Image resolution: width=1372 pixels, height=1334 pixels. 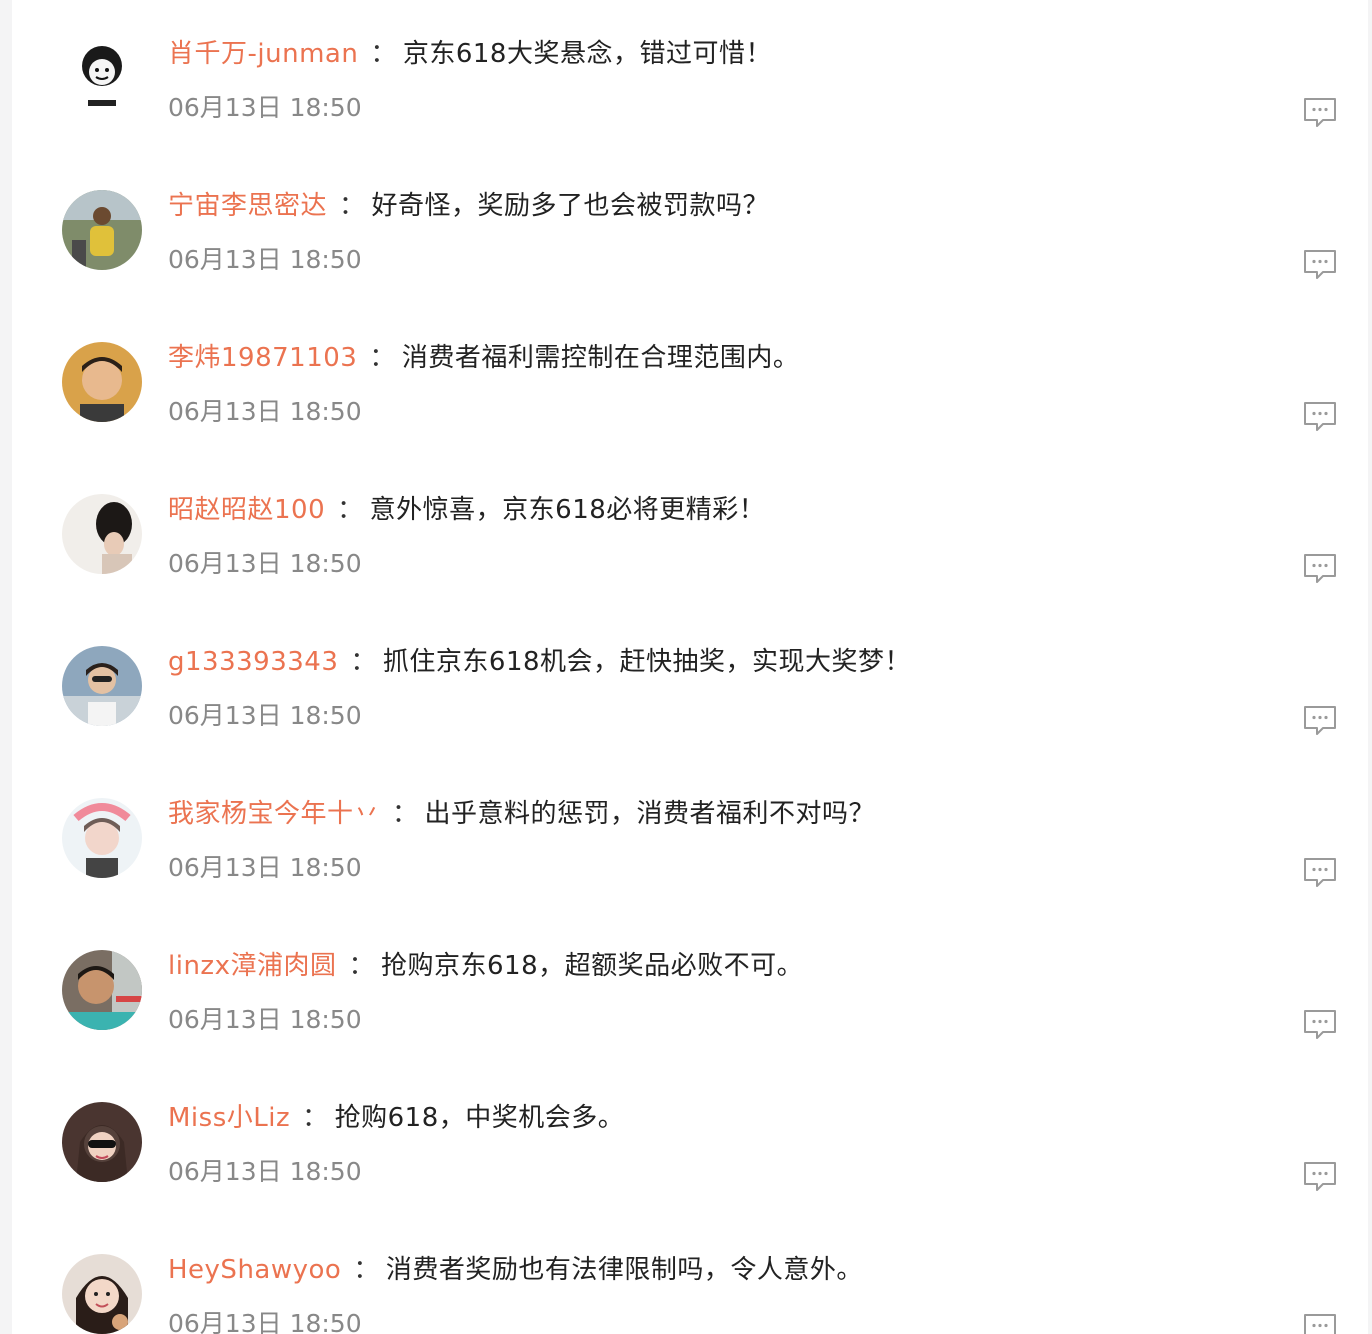 I want to click on comment-text: 抢购京东618，超额奖品必败不可。, so click(x=592, y=966).